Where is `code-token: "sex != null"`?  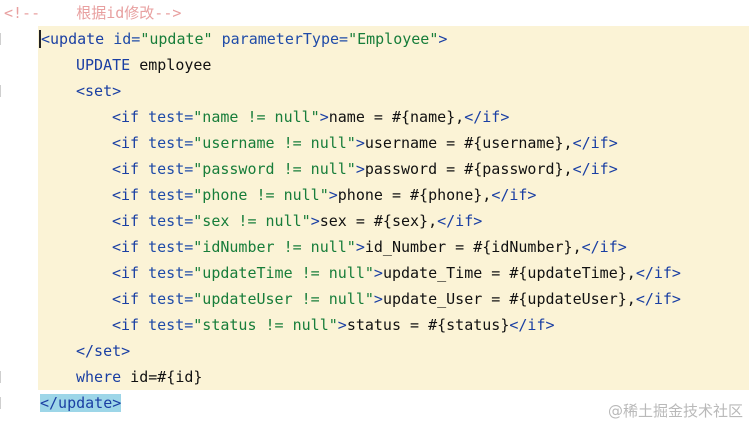
code-token: "sex != null" is located at coordinates (252, 221).